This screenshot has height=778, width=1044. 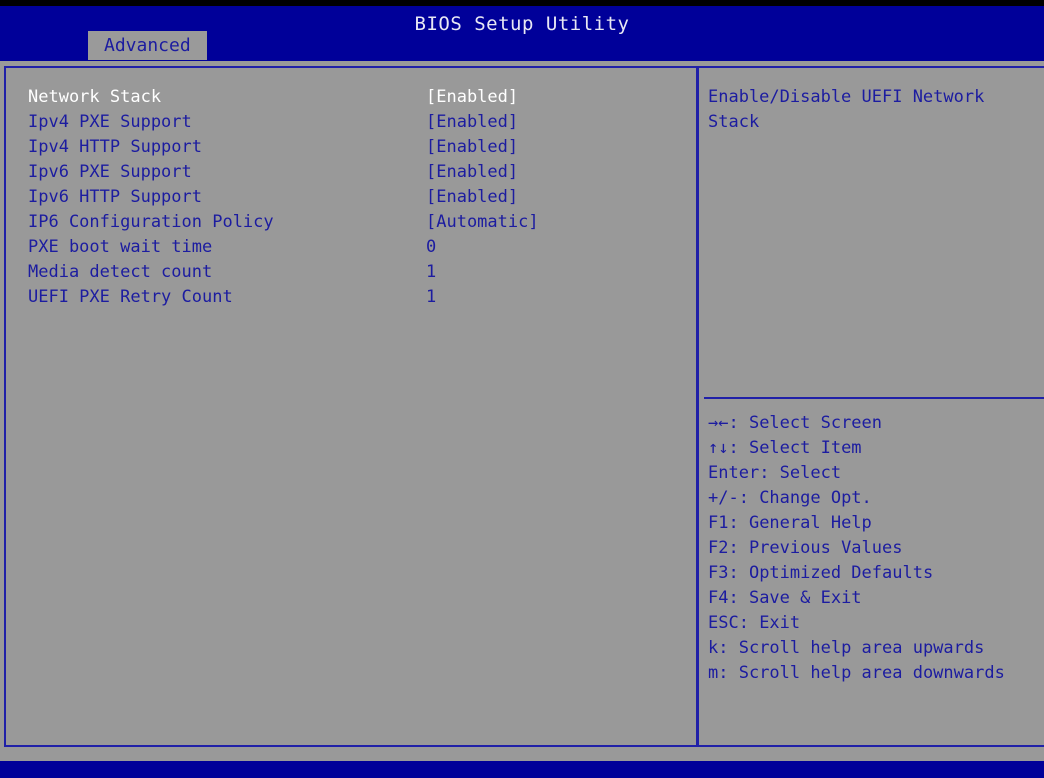 I want to click on legend-action: : Change Opt., so click(x=805, y=498).